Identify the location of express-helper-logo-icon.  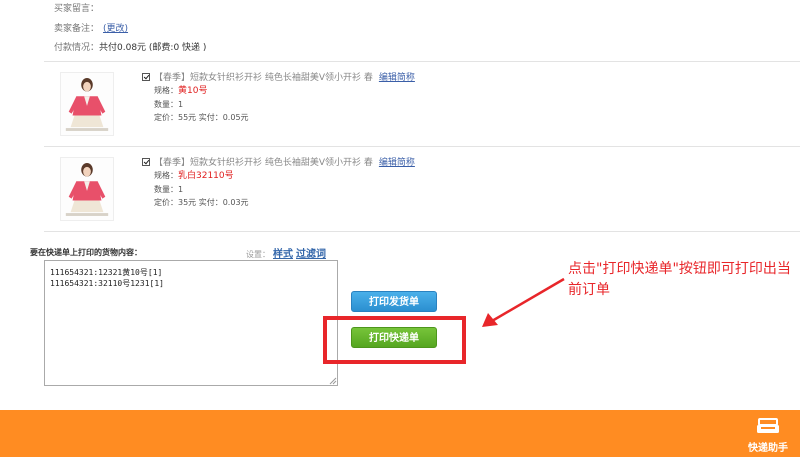
(768, 425).